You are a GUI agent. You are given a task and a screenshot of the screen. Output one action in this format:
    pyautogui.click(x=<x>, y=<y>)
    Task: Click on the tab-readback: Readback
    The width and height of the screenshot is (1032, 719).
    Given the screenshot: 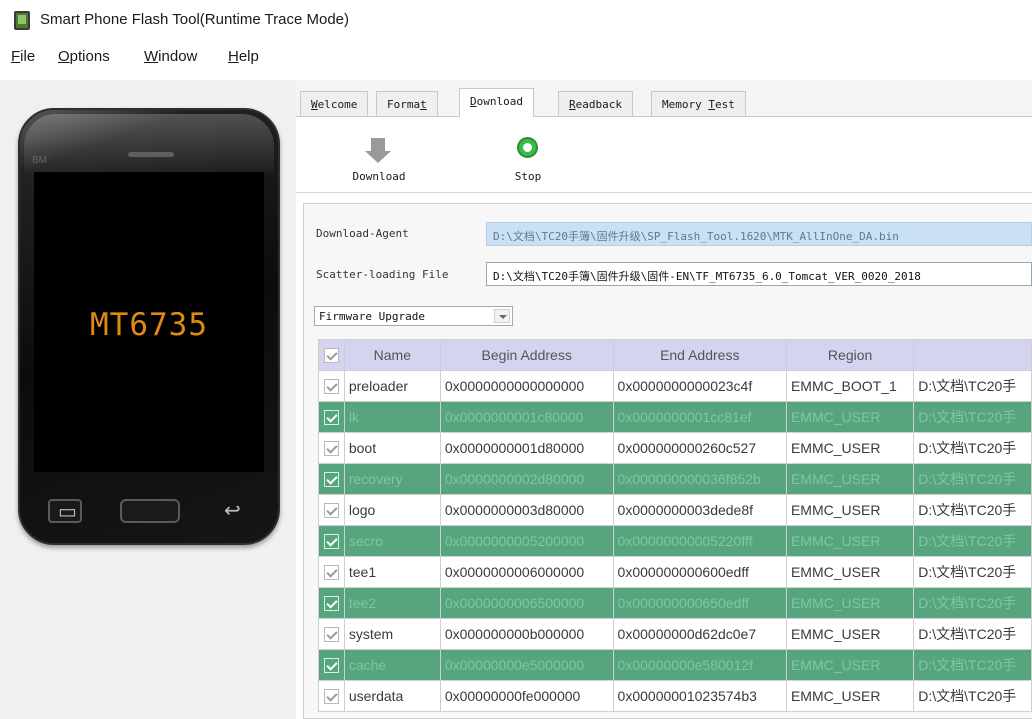 What is the action you would take?
    pyautogui.click(x=595, y=103)
    